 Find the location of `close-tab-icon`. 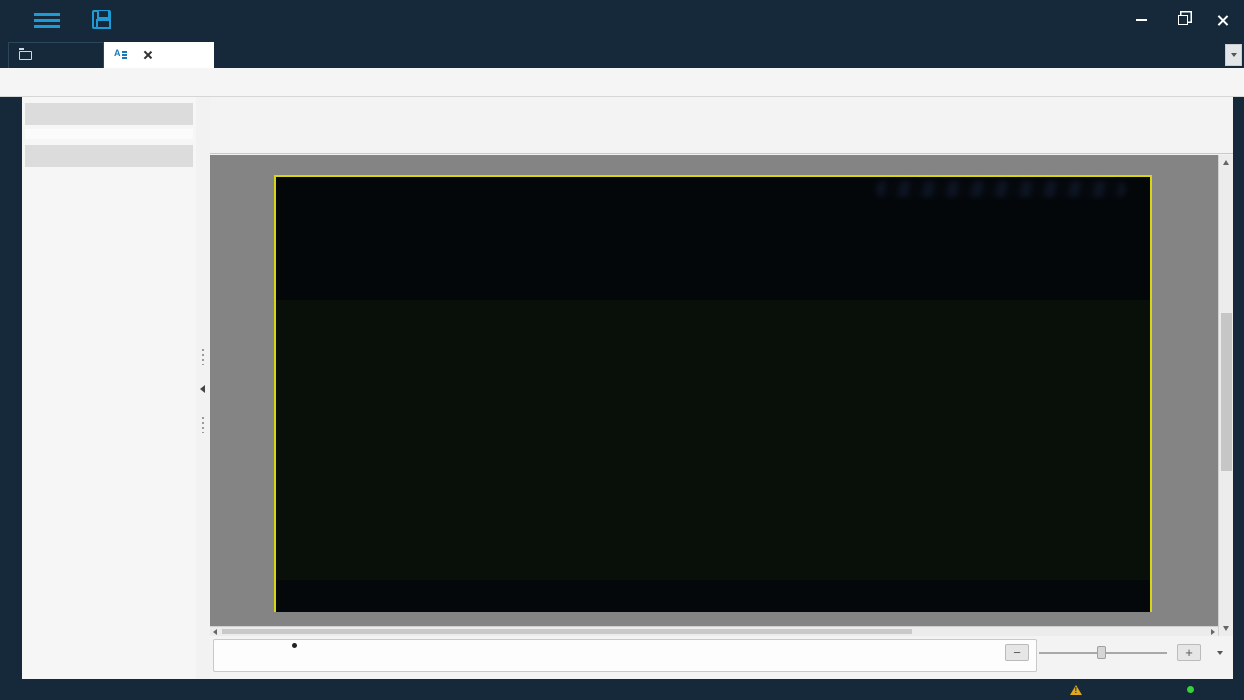

close-tab-icon is located at coordinates (148, 55).